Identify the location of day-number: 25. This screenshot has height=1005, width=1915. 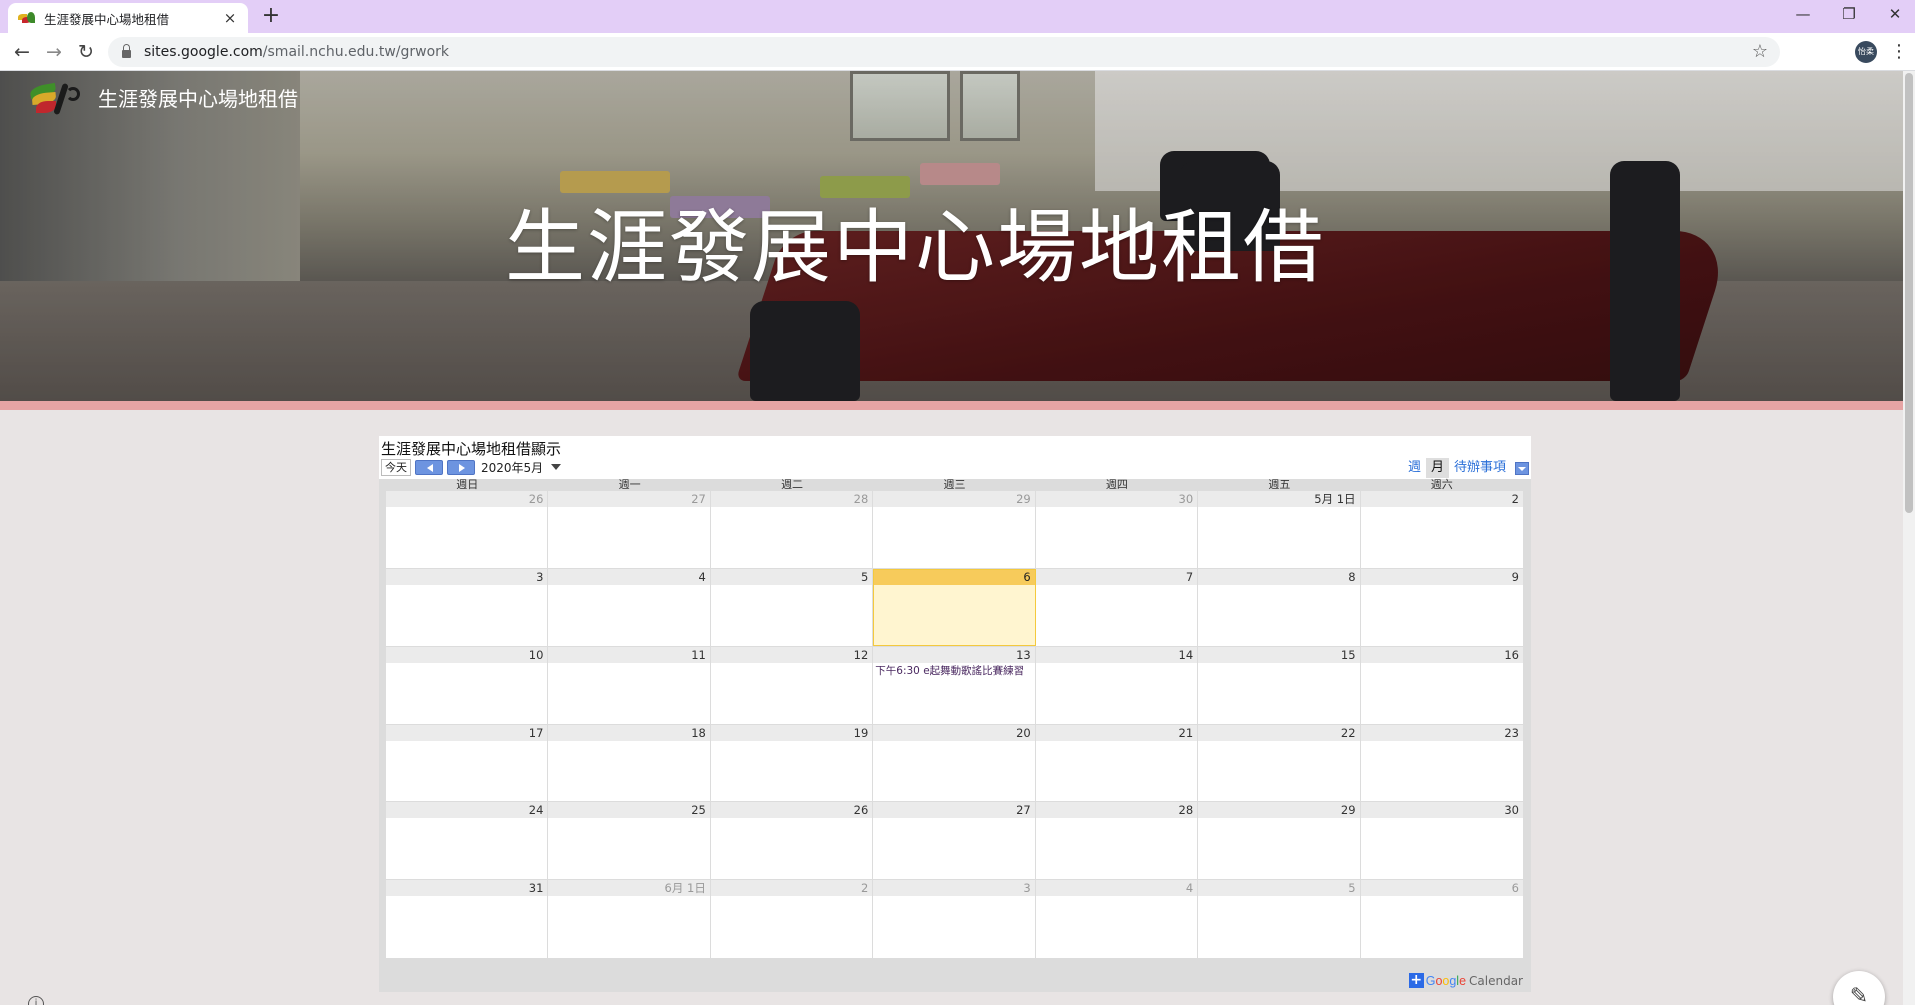
(629, 810).